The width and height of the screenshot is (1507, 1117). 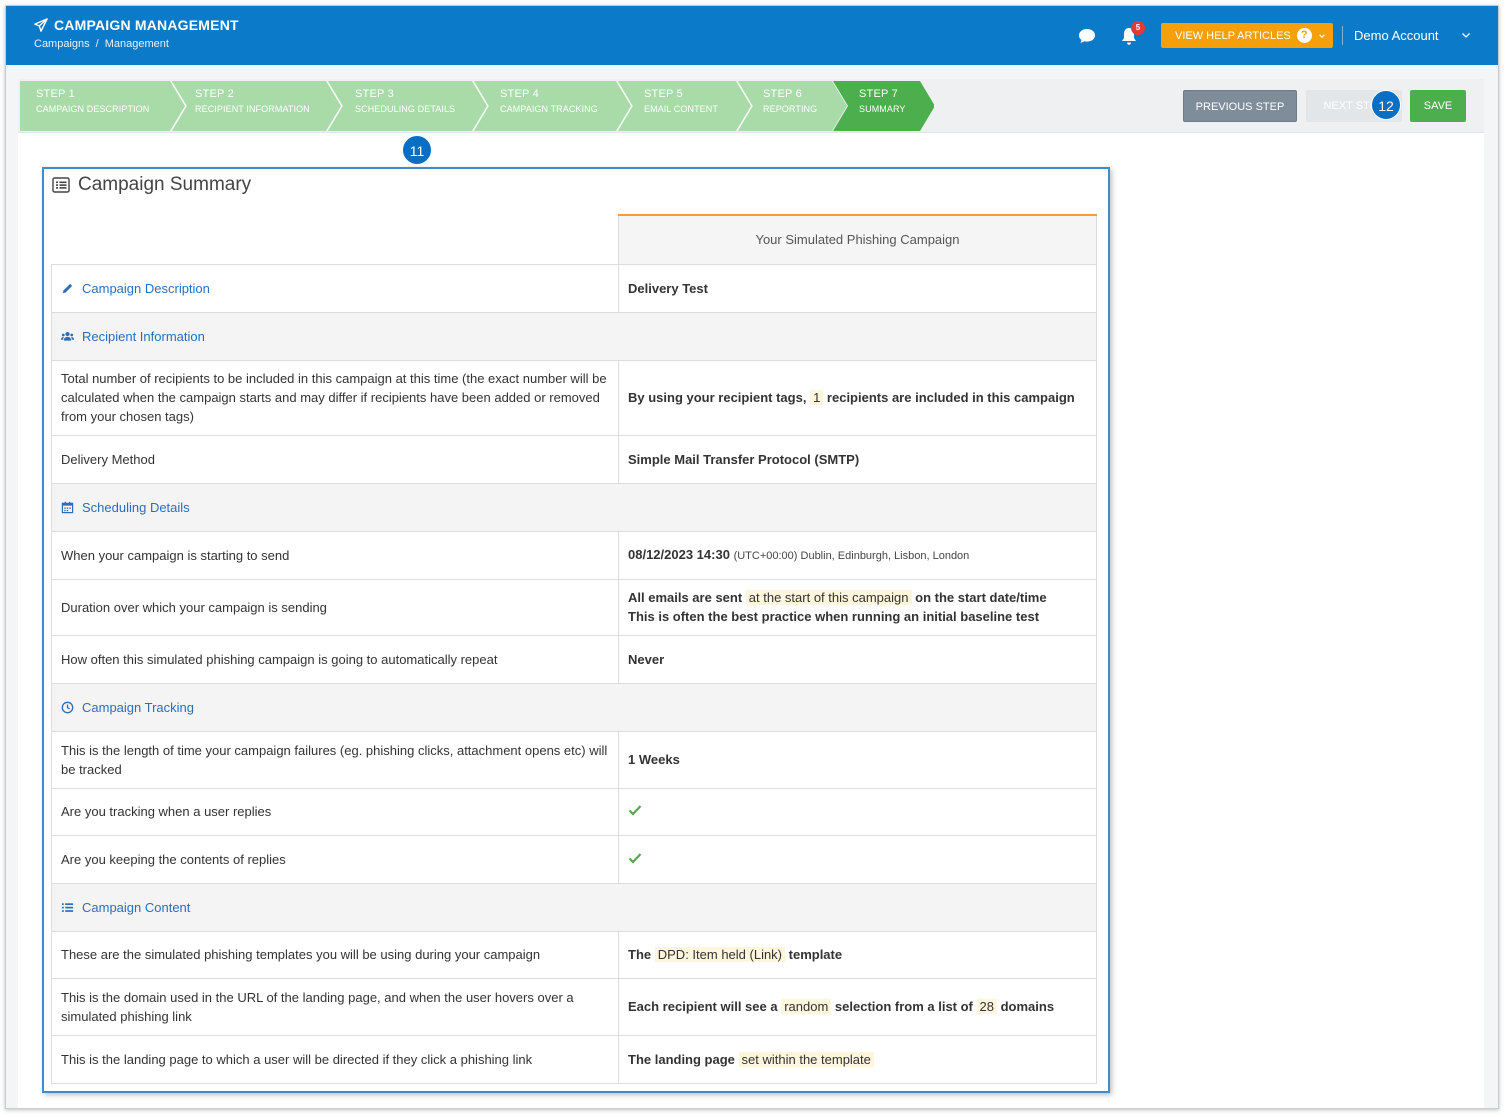 What do you see at coordinates (1233, 35) in the screenshot?
I see `help-button-label: VIEW HELP ARTICLES` at bounding box center [1233, 35].